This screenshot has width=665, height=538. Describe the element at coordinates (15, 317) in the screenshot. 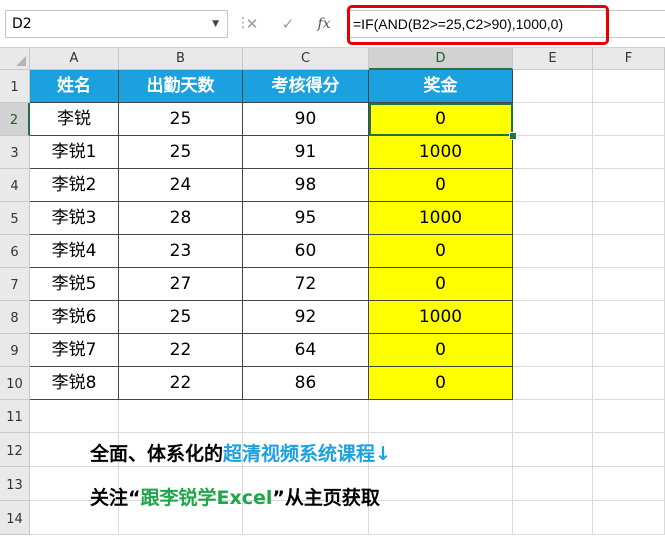

I see `row-header-8: 8` at that location.